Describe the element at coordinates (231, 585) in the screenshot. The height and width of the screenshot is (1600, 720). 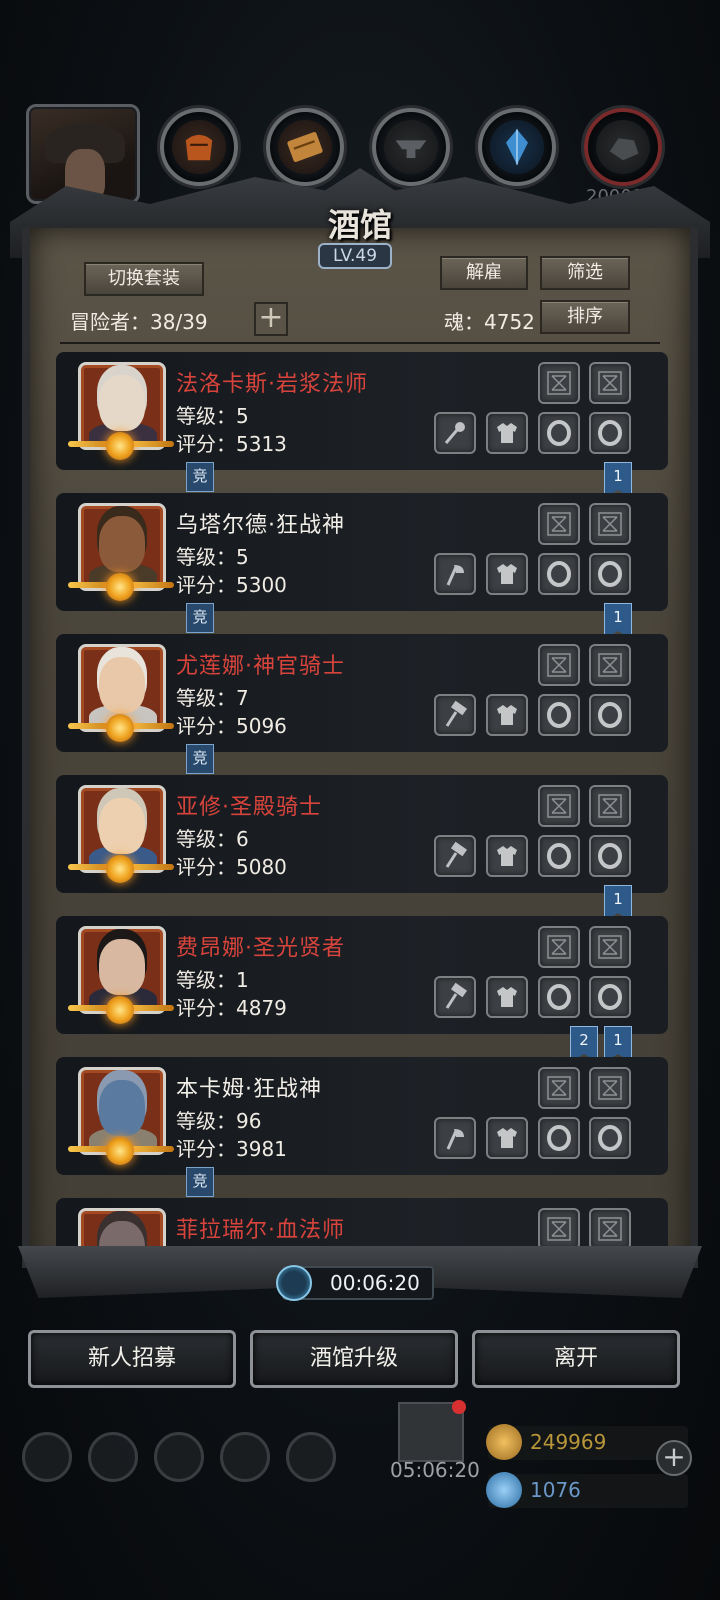
I see `hero-score: 评分：5300` at that location.